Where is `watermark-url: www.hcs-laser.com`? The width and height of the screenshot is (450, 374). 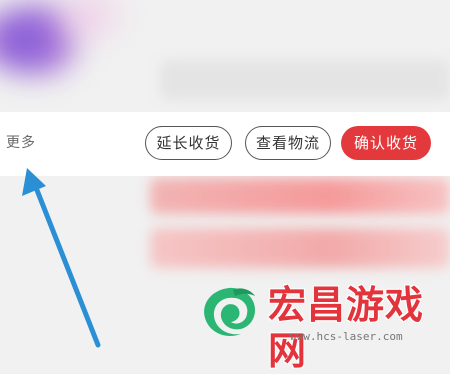
watermark-url: www.hcs-laser.com is located at coordinates (346, 336).